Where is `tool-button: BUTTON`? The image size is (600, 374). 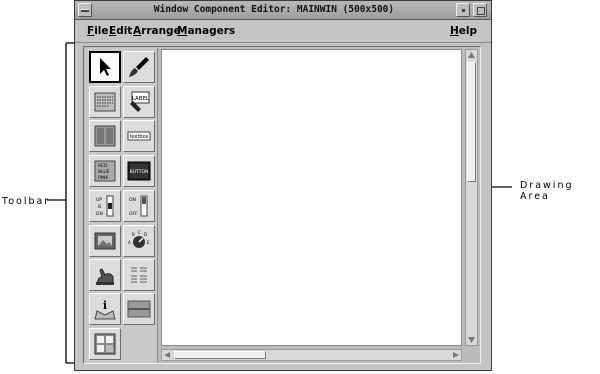 tool-button: BUTTON is located at coordinates (139, 171).